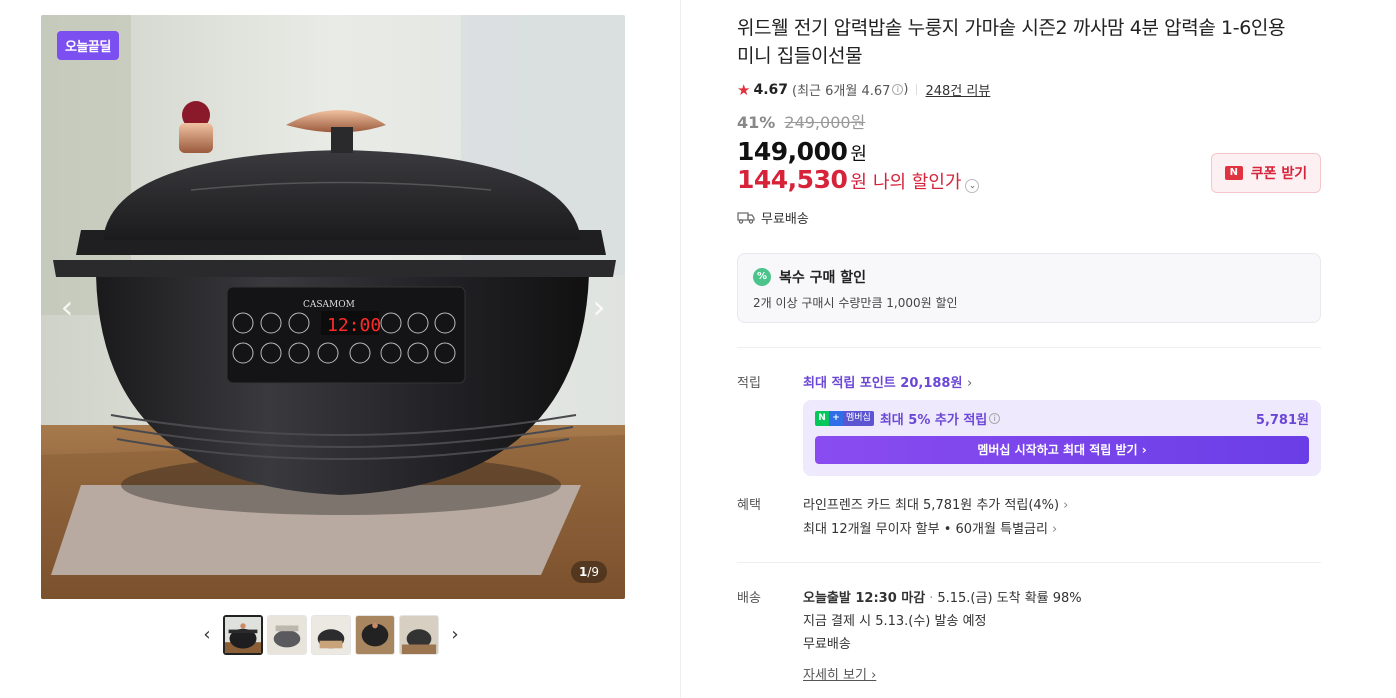 This screenshot has width=1396, height=698. I want to click on sale-price: 149,000, so click(792, 151).